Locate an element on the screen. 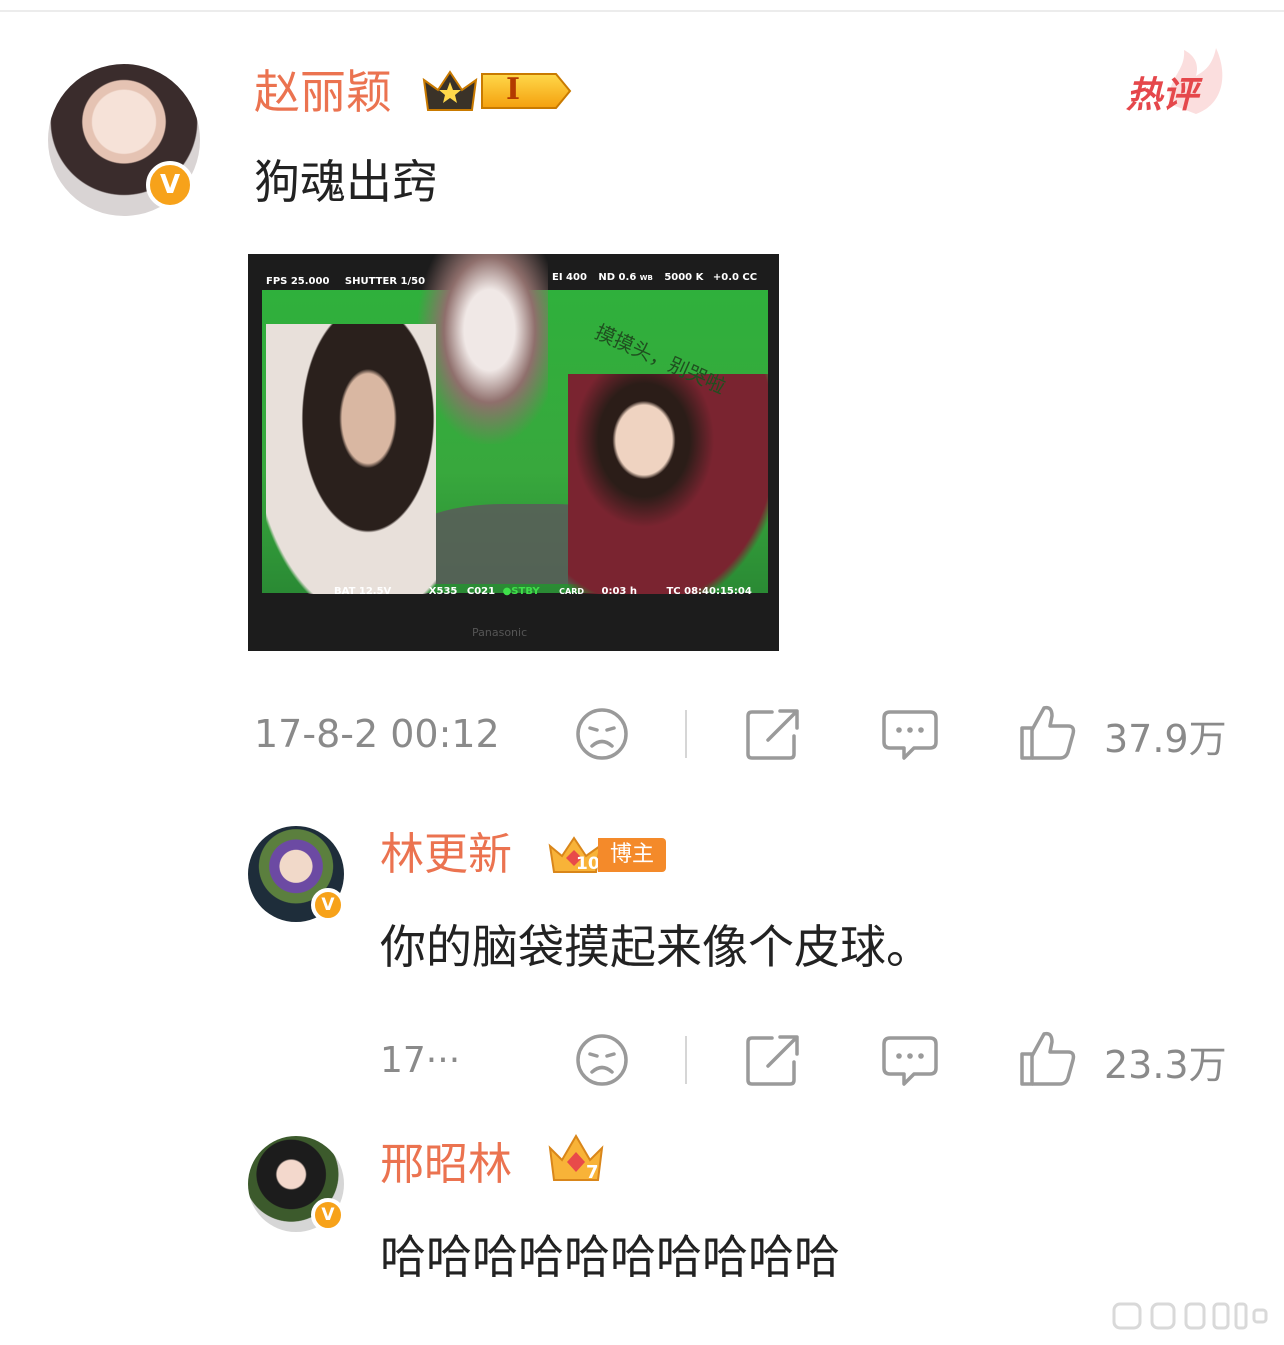 Image resolution: width=1284 pixels, height=1345 pixels. watermark-mark is located at coordinates (1191, 1316).